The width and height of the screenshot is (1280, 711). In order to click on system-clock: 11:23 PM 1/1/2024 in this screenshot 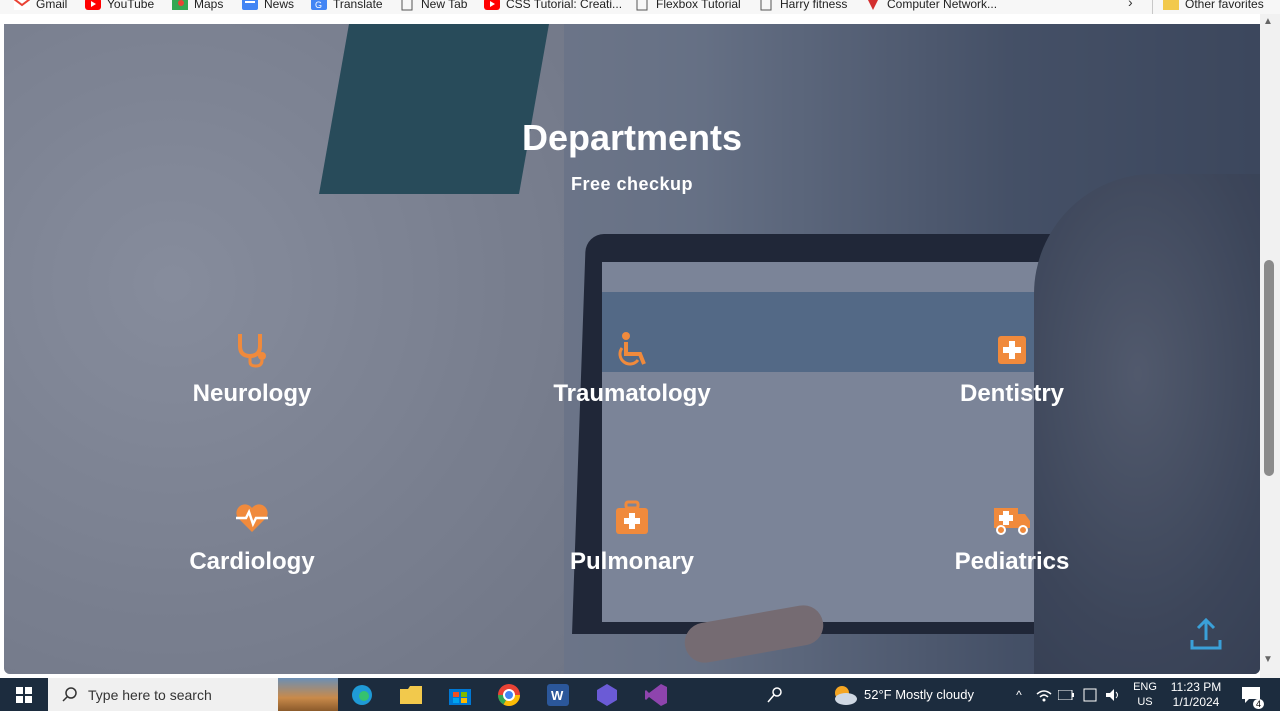, I will do `click(1196, 695)`.